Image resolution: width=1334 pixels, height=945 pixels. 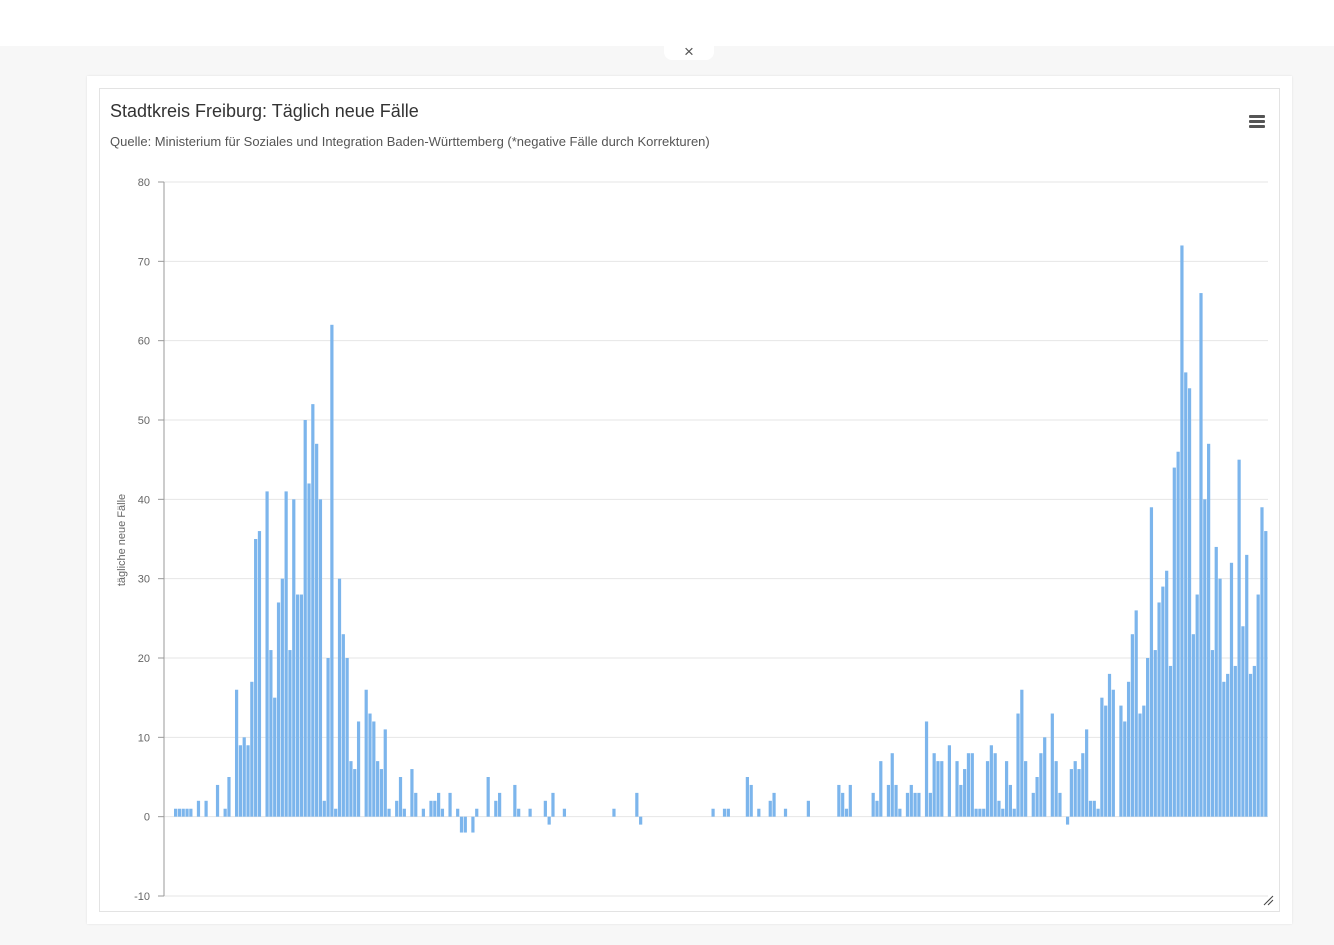 What do you see at coordinates (1257, 121) in the screenshot?
I see `hamburger-menu-icon` at bounding box center [1257, 121].